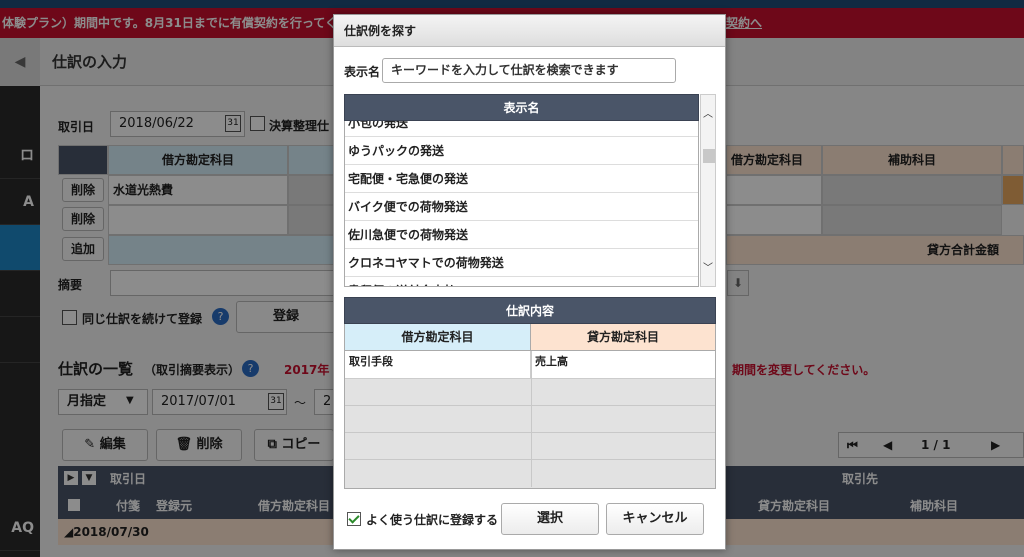  I want to click on detail-debit-value: 取引手段, so click(438, 365).